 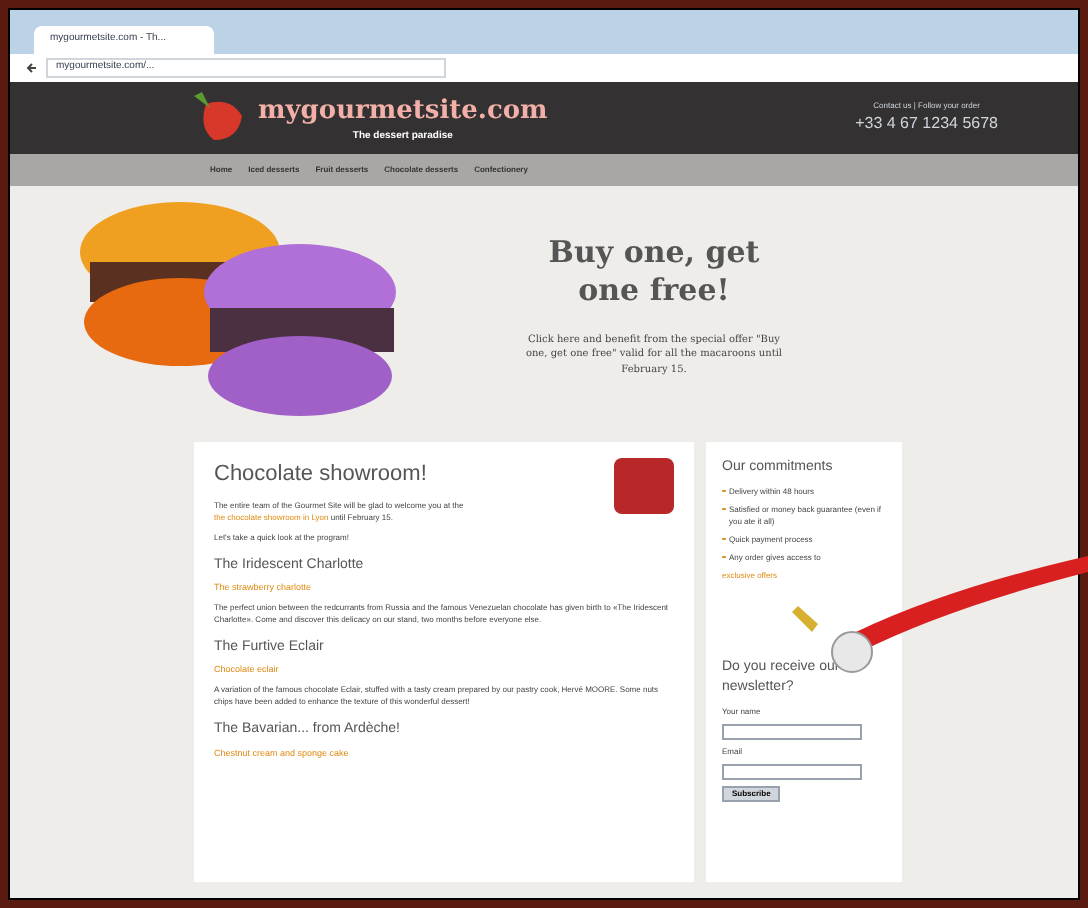 What do you see at coordinates (321, 475) in the screenshot?
I see `content-title: Chocolate showroom!` at bounding box center [321, 475].